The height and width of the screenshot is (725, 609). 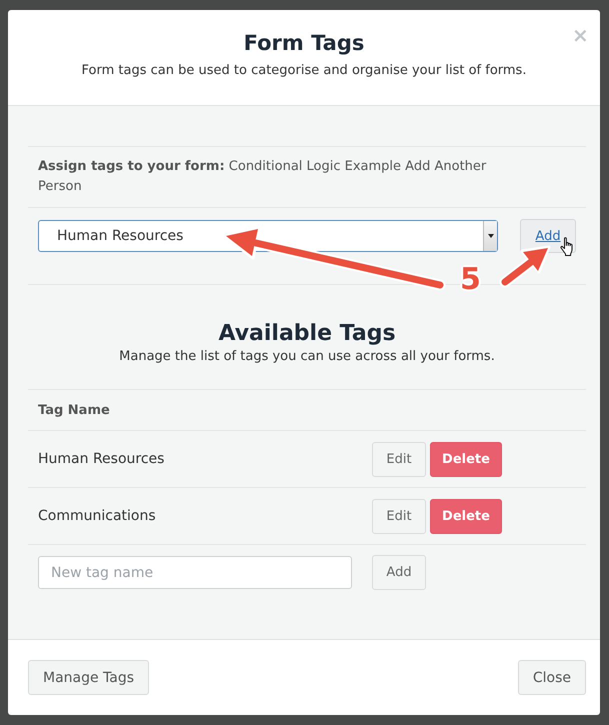 I want to click on assign-tags-label: Assign tags to your form: Conditional Logic Example Add Another Person, so click(x=263, y=177).